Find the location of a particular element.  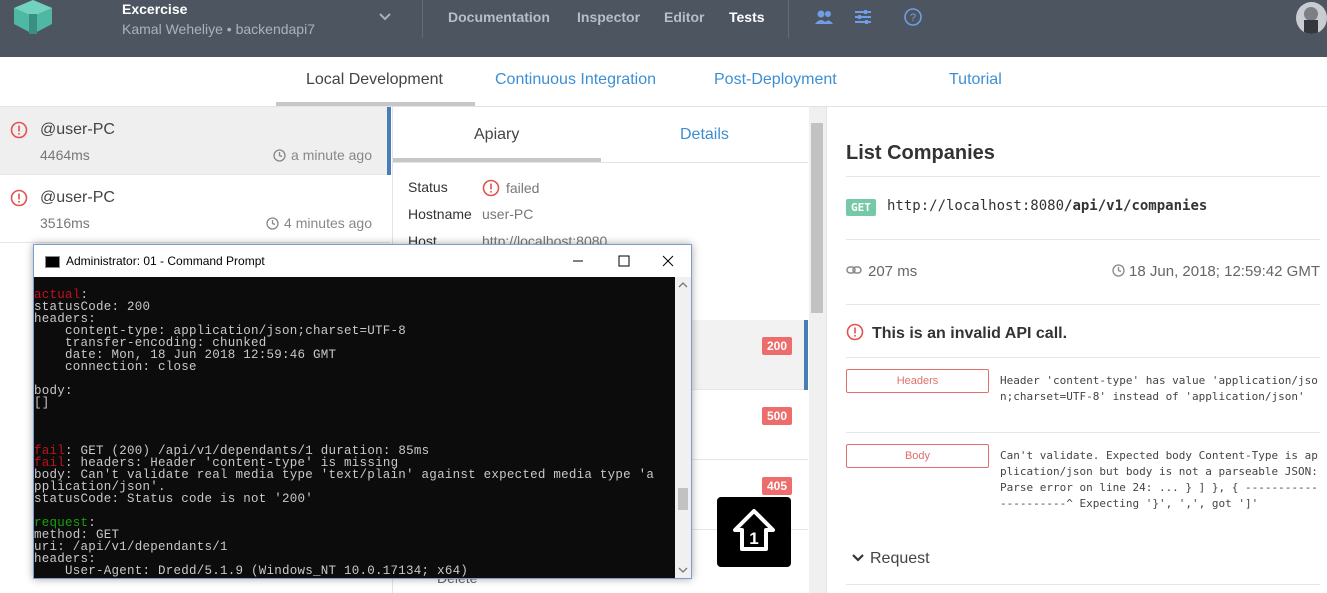

minimize-icon is located at coordinates (578, 261).